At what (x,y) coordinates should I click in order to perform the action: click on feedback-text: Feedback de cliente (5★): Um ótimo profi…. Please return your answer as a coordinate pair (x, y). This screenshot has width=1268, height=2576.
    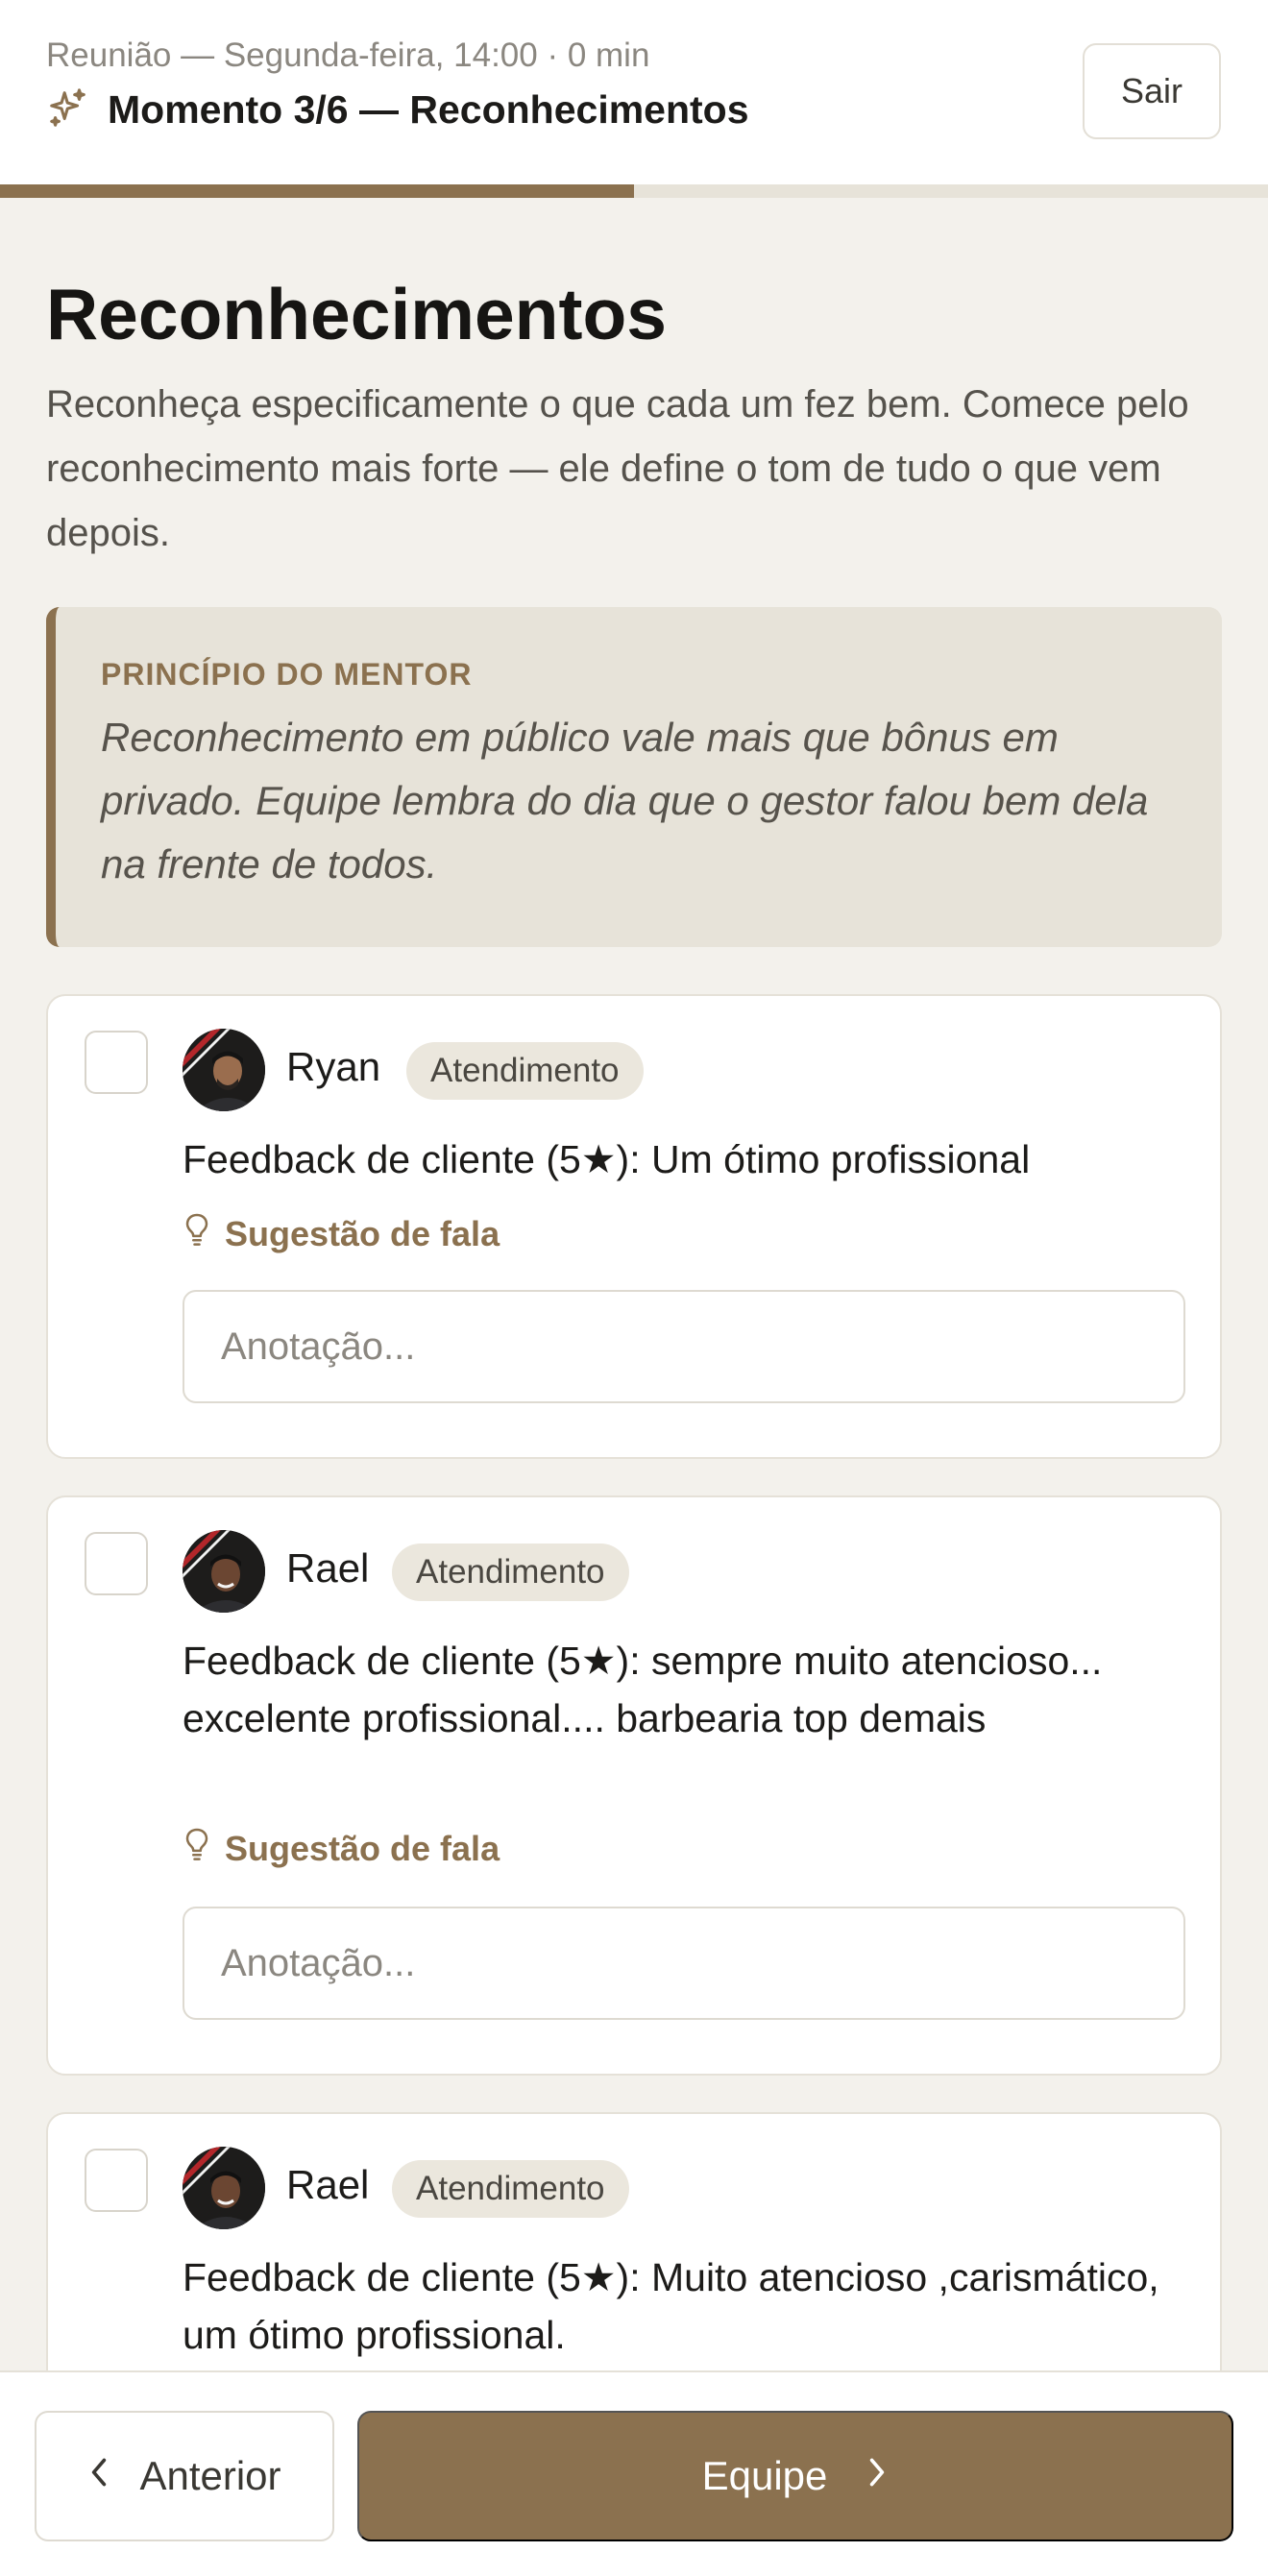
    Looking at the image, I should click on (607, 1159).